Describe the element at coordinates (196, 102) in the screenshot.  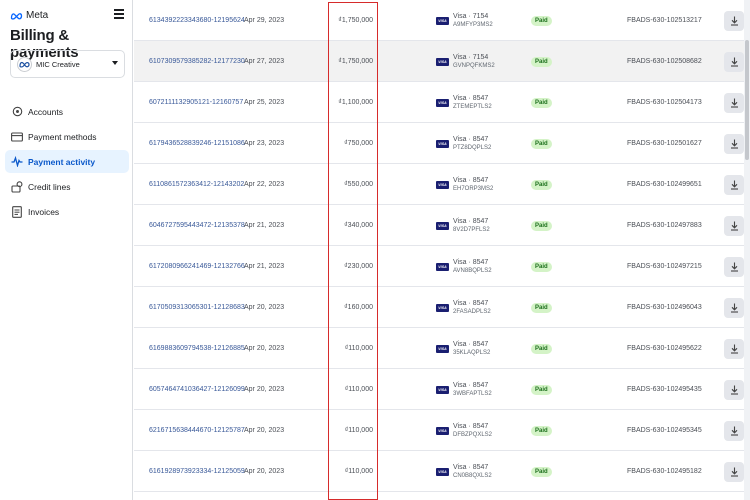
I see `transaction-id-link: 6072111132905121-12160757` at that location.